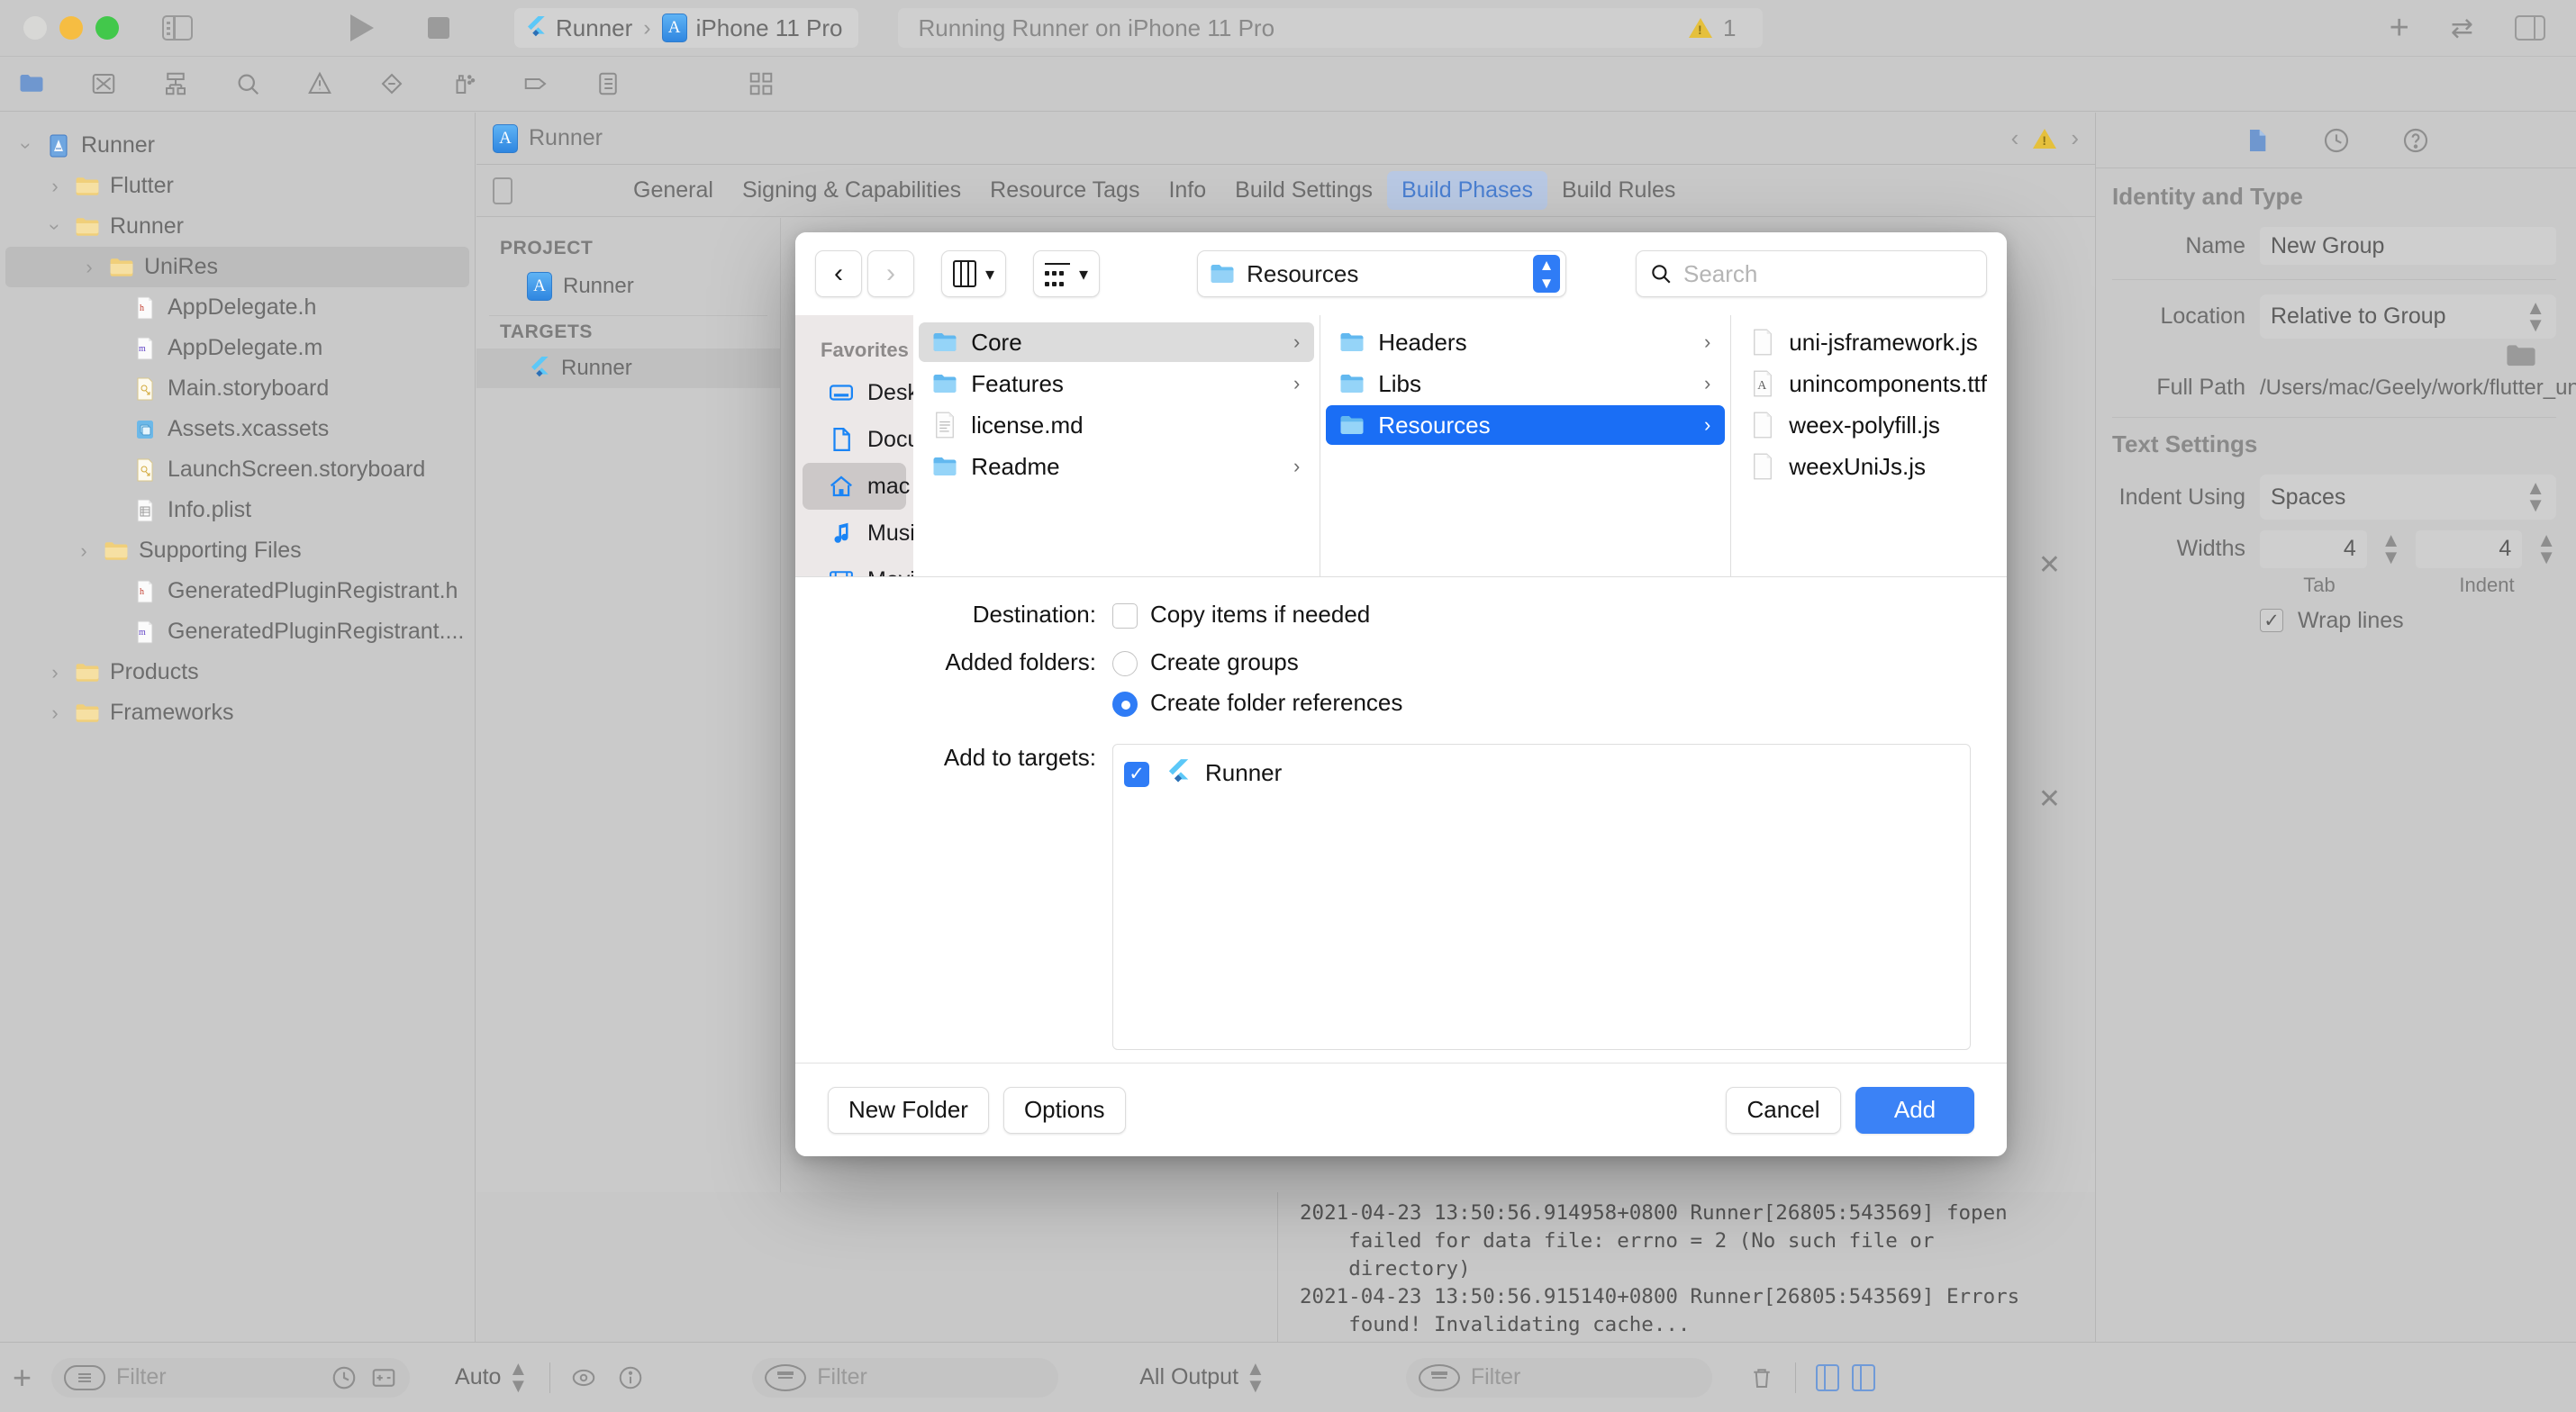 The height and width of the screenshot is (1412, 2576). I want to click on add-file-button: +, so click(22, 1378).